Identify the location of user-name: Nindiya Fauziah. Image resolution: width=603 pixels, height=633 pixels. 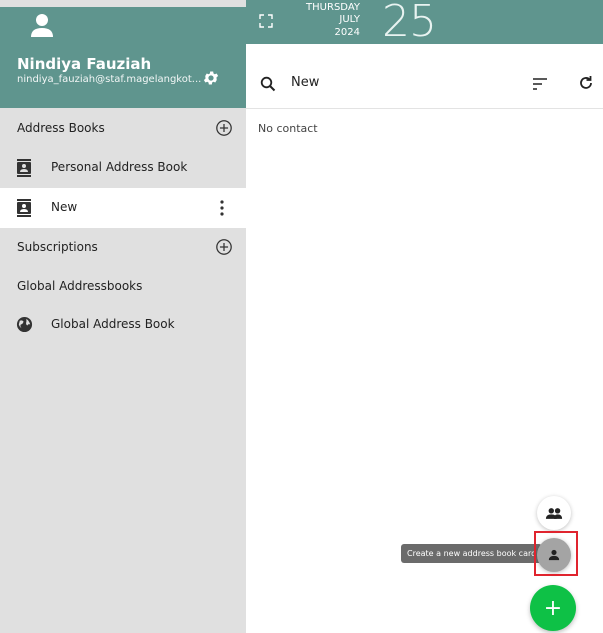
(84, 64).